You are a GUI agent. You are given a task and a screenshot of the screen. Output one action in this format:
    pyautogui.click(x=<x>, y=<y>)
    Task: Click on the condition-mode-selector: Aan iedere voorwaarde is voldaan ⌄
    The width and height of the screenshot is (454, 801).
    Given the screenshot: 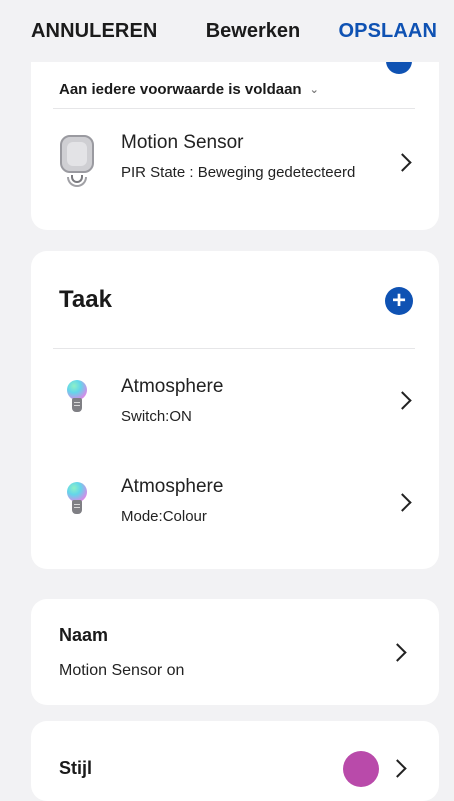 What is the action you would take?
    pyautogui.click(x=235, y=89)
    